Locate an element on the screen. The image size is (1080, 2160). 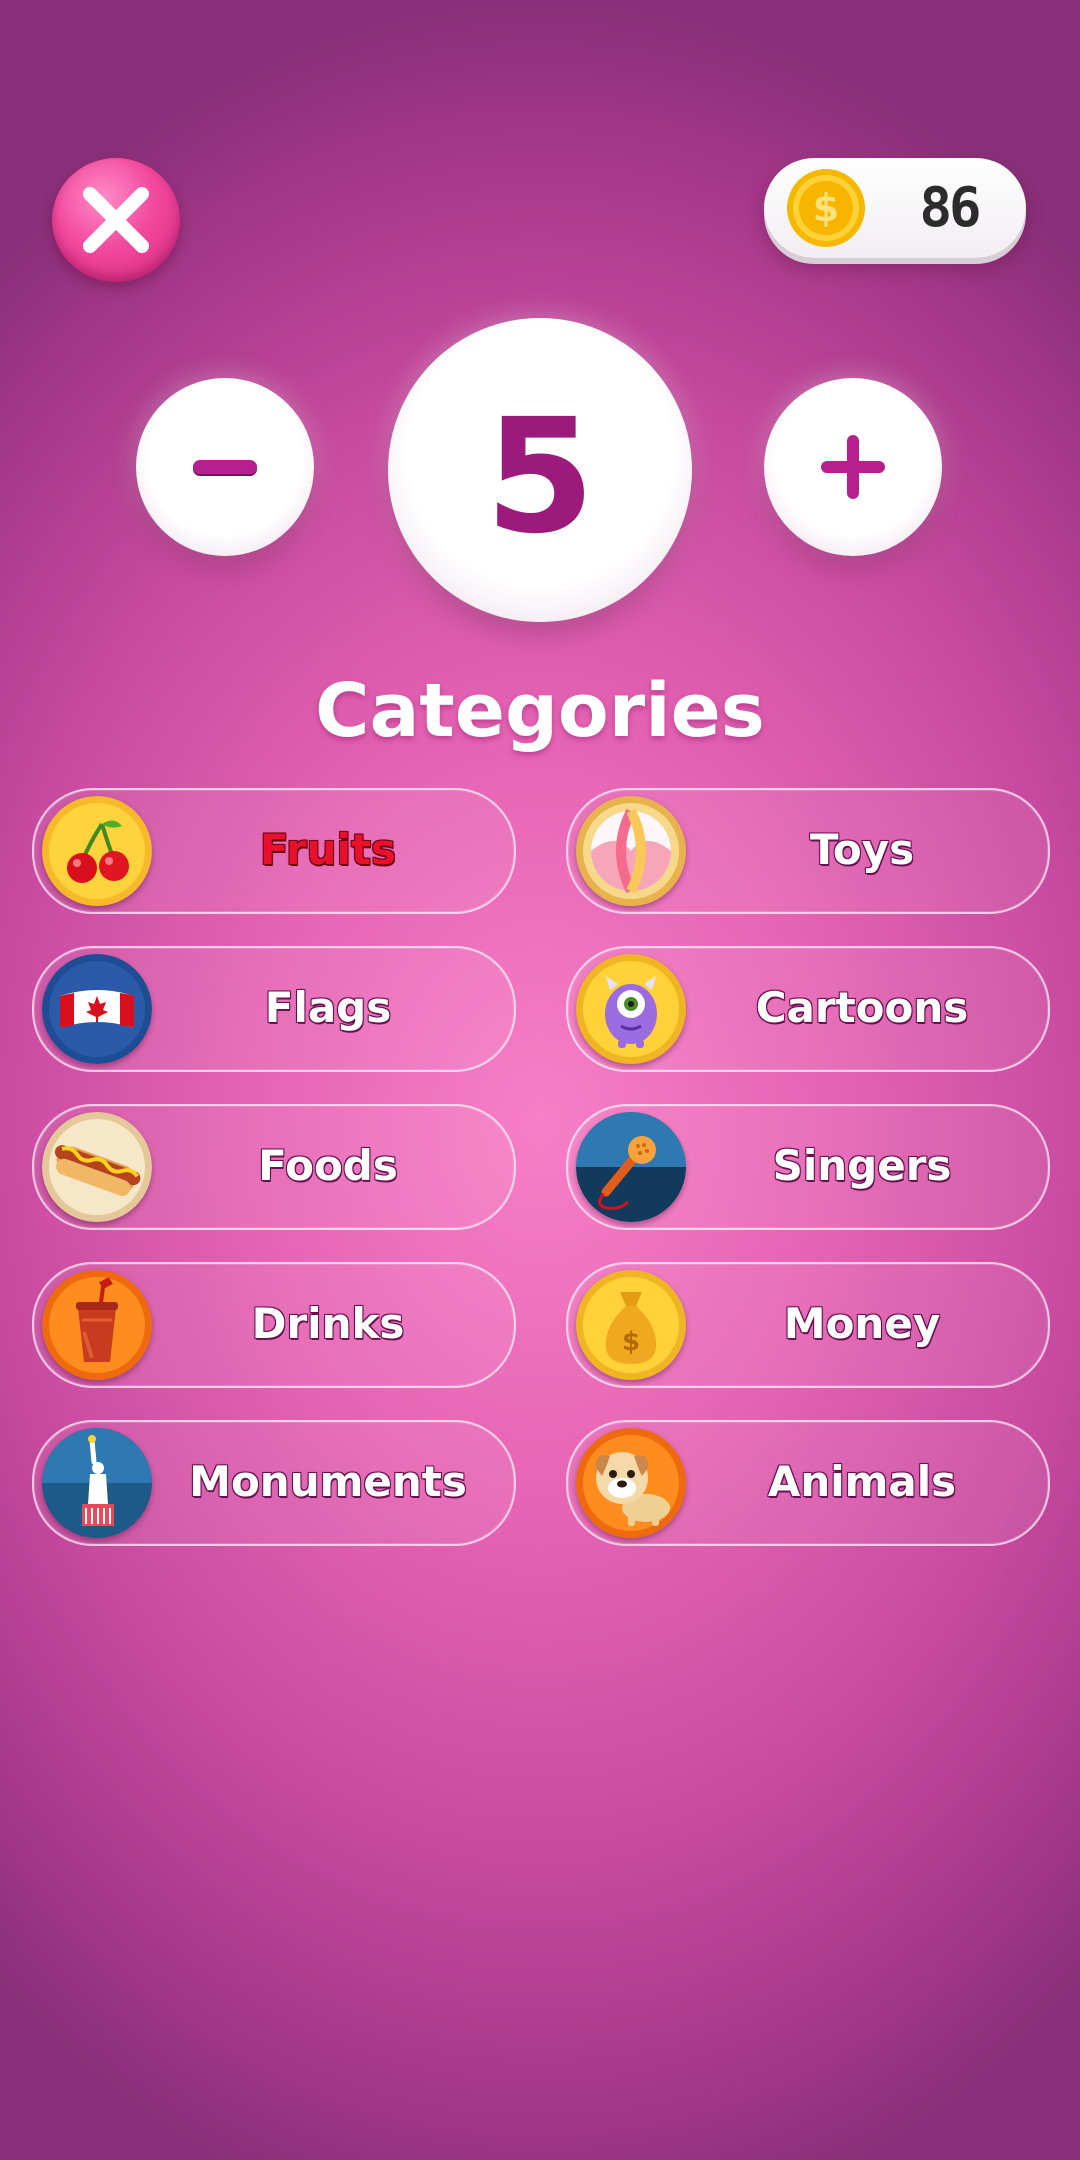
category-foods: Foods is located at coordinates (274, 1167).